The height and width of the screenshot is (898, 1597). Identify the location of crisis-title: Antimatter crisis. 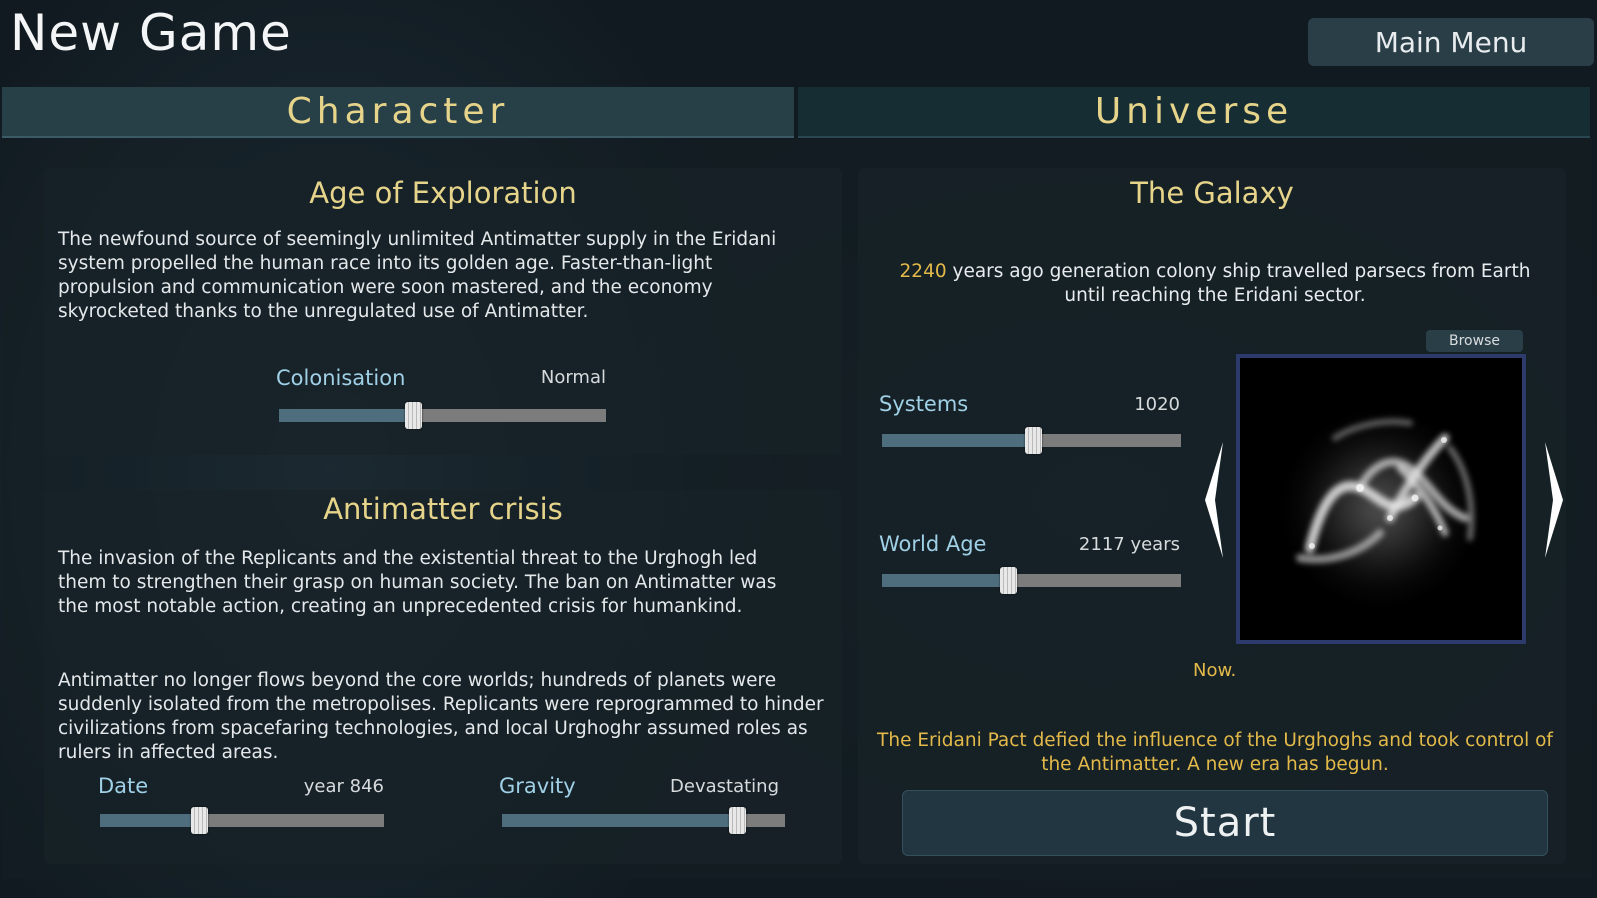
(443, 509).